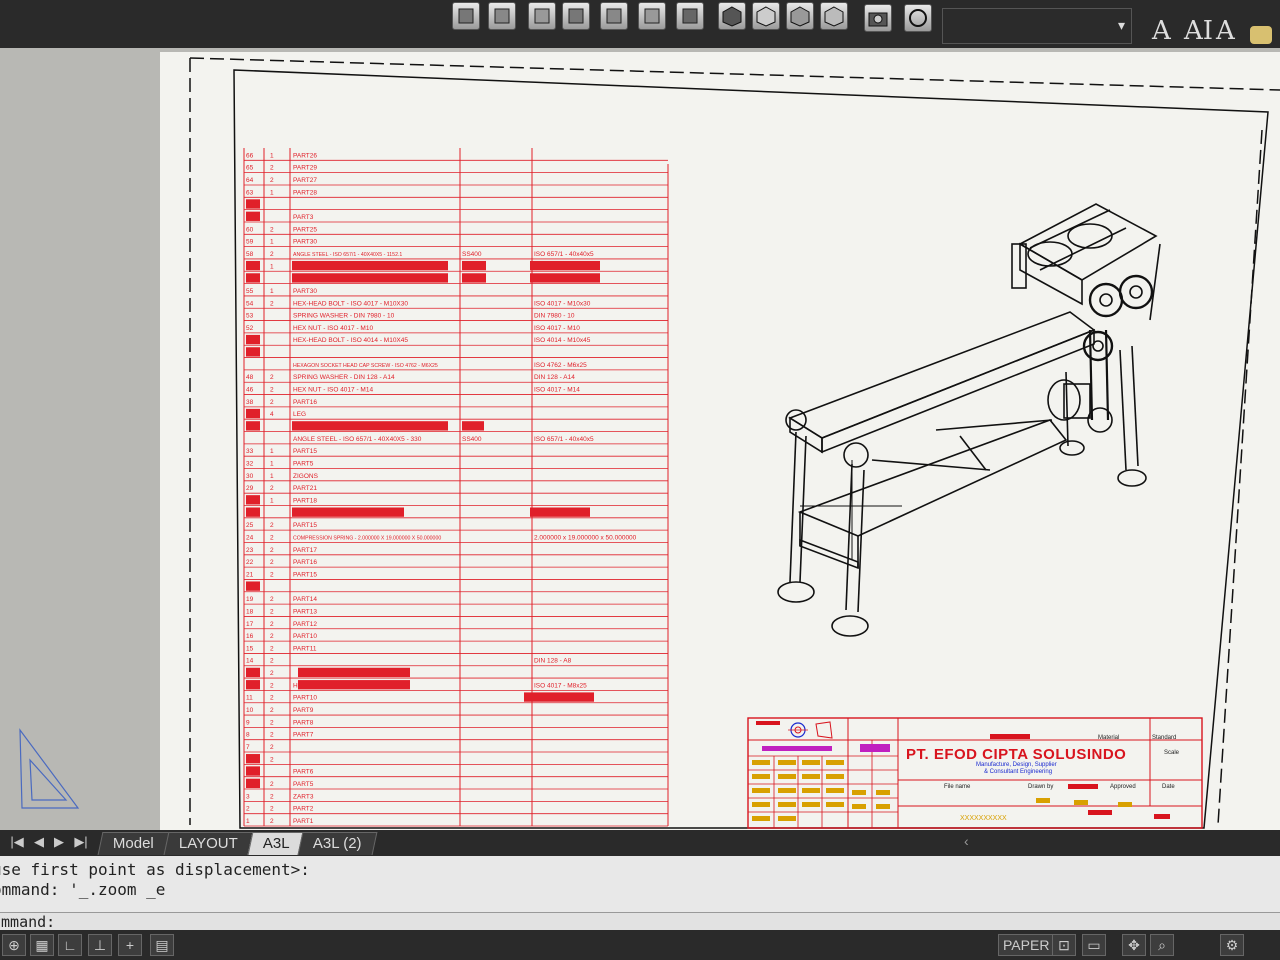  What do you see at coordinates (834, 16) in the screenshot?
I see `nw-iso-icon` at bounding box center [834, 16].